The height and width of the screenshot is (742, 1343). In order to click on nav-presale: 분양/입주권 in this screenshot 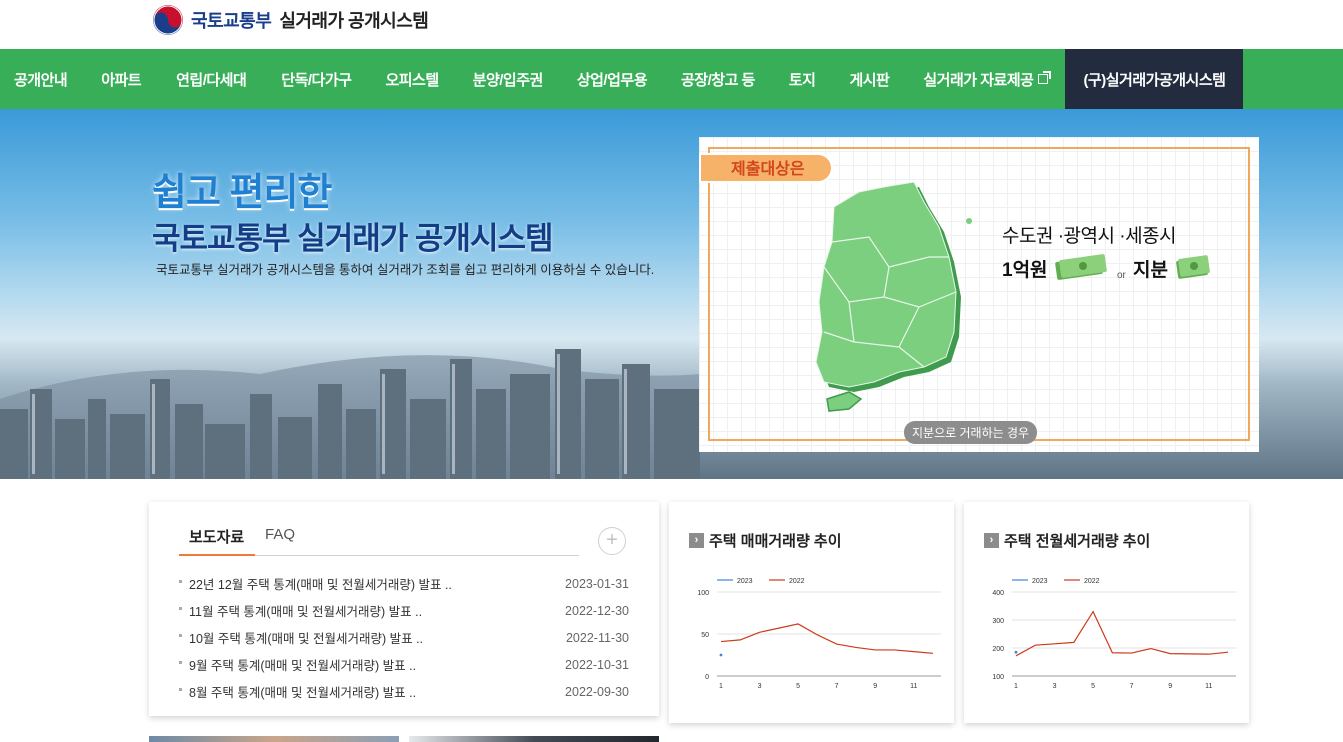, I will do `click(508, 79)`.